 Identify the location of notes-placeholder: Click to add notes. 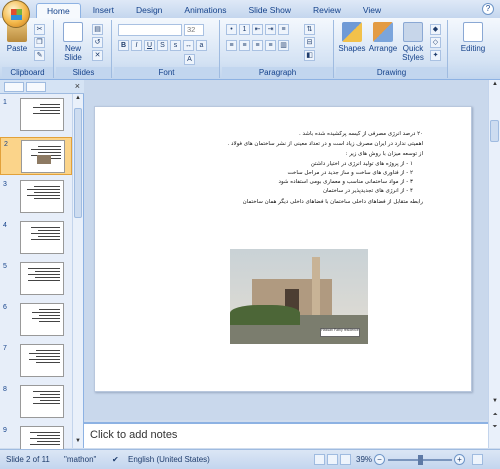
(133, 435).